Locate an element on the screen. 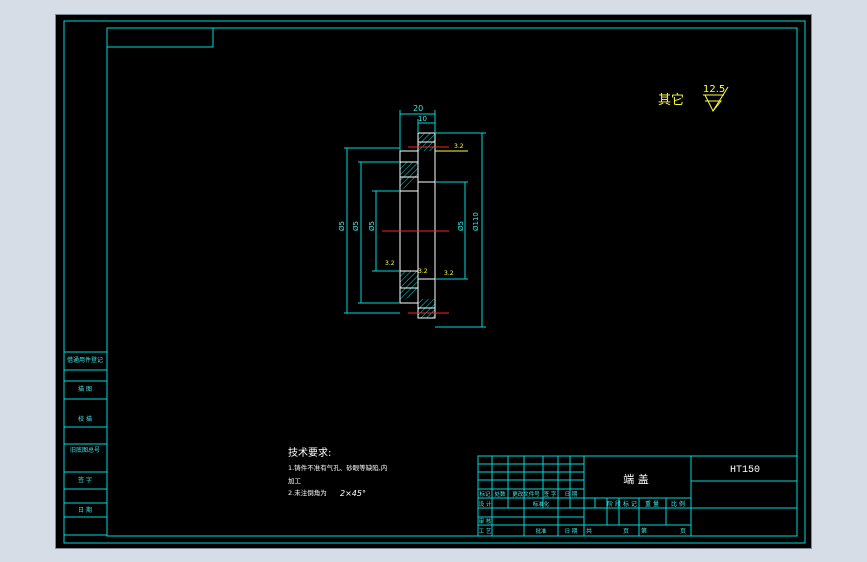 This screenshot has height=562, width=867. approve-label: 批准 is located at coordinates (541, 531).